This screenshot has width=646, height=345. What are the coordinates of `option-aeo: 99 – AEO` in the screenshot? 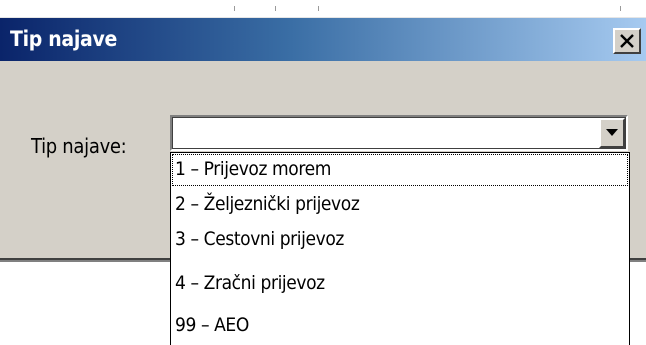 It's located at (400, 326).